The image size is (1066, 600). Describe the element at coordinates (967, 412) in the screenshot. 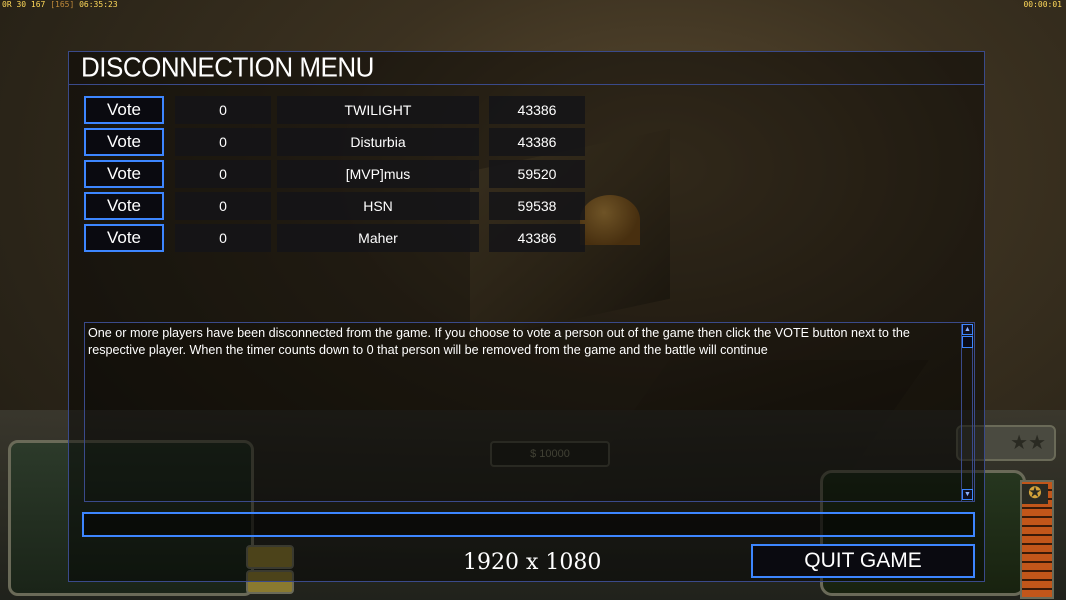

I see `message-scrollbar` at that location.